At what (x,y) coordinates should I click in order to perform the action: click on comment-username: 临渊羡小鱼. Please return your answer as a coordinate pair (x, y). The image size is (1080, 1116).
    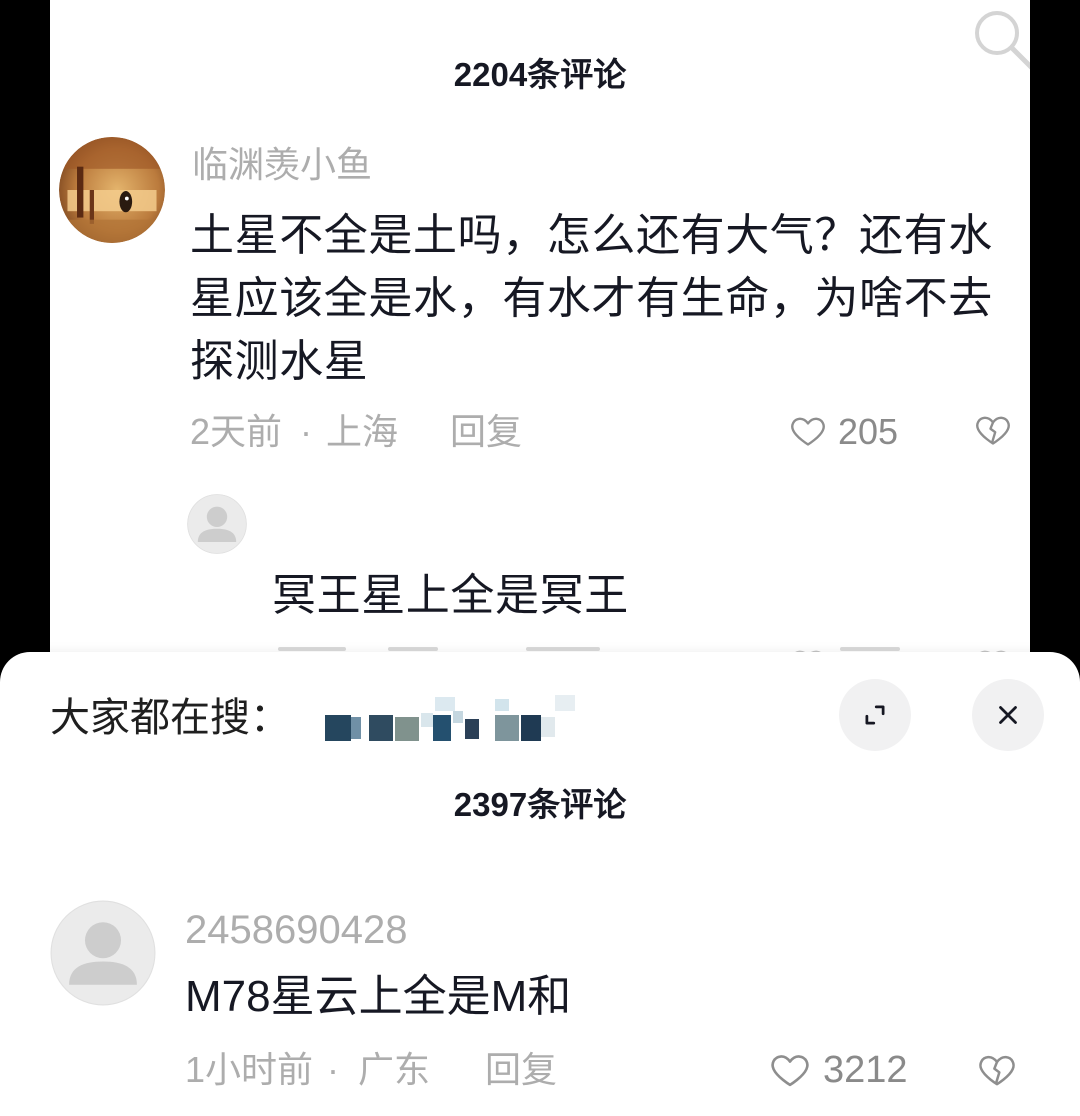
    Looking at the image, I should click on (282, 165).